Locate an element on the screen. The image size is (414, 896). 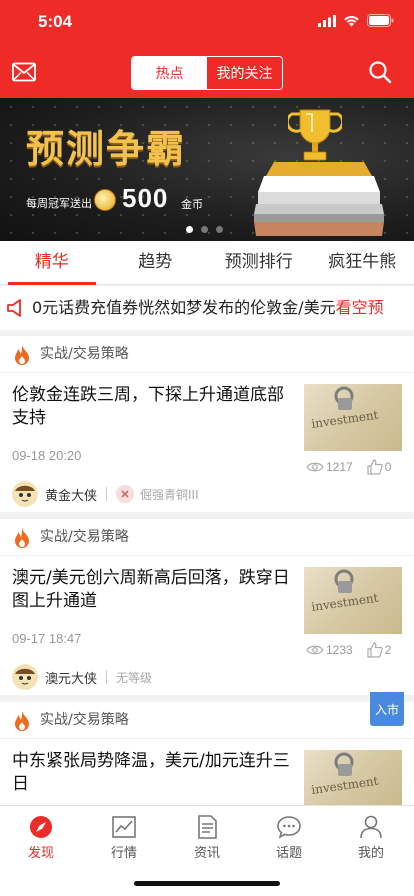
views-count: 1233 is located at coordinates (339, 650).